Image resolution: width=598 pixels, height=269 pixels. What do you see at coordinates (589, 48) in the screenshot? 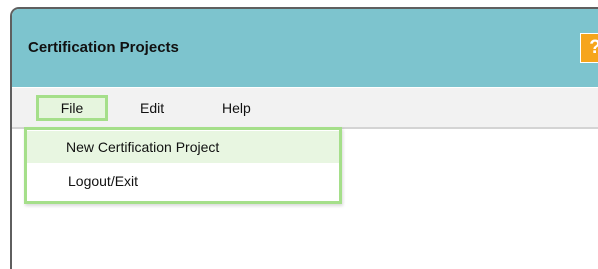
I see `help-button: ?` at bounding box center [589, 48].